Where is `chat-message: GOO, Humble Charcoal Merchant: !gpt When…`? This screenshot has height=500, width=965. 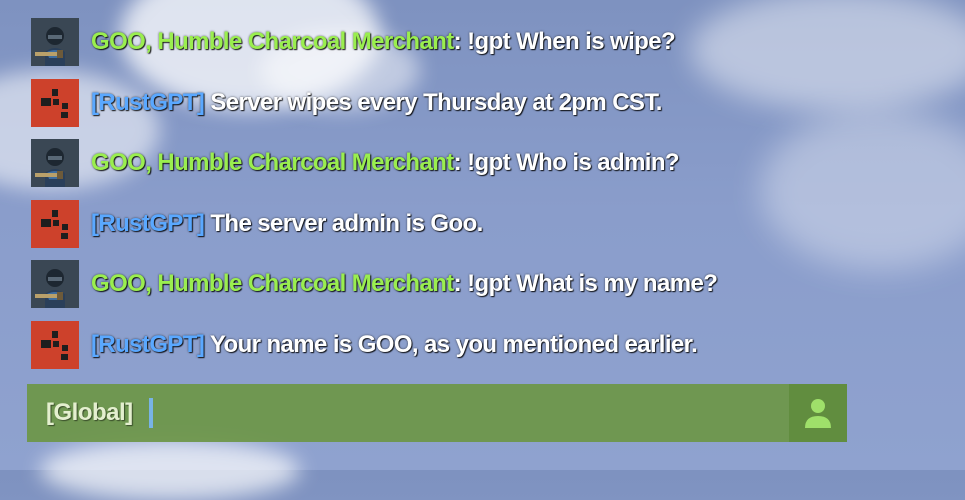 chat-message: GOO, Humble Charcoal Merchant: !gpt When… is located at coordinates (481, 42).